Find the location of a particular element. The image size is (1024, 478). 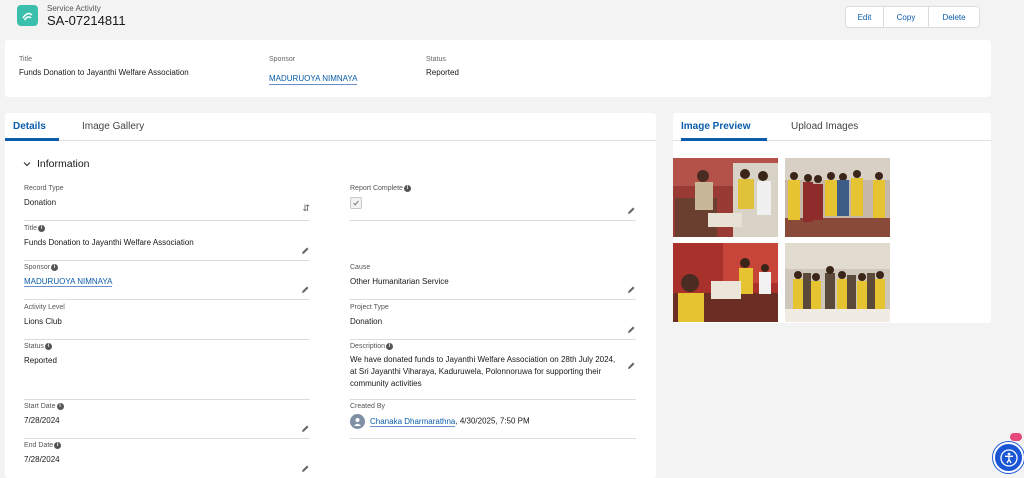

tab-upload-images: Upload Images is located at coordinates (824, 126).